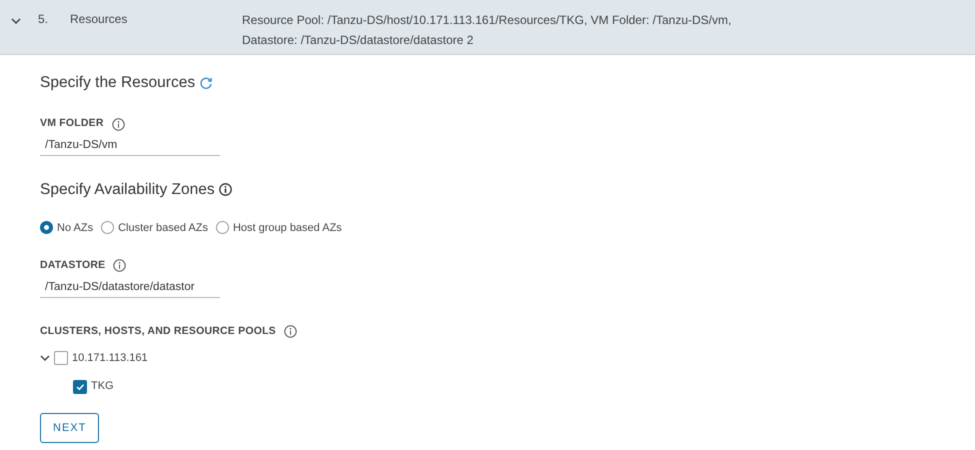 Image resolution: width=975 pixels, height=450 pixels. I want to click on refresh-icon, so click(206, 83).